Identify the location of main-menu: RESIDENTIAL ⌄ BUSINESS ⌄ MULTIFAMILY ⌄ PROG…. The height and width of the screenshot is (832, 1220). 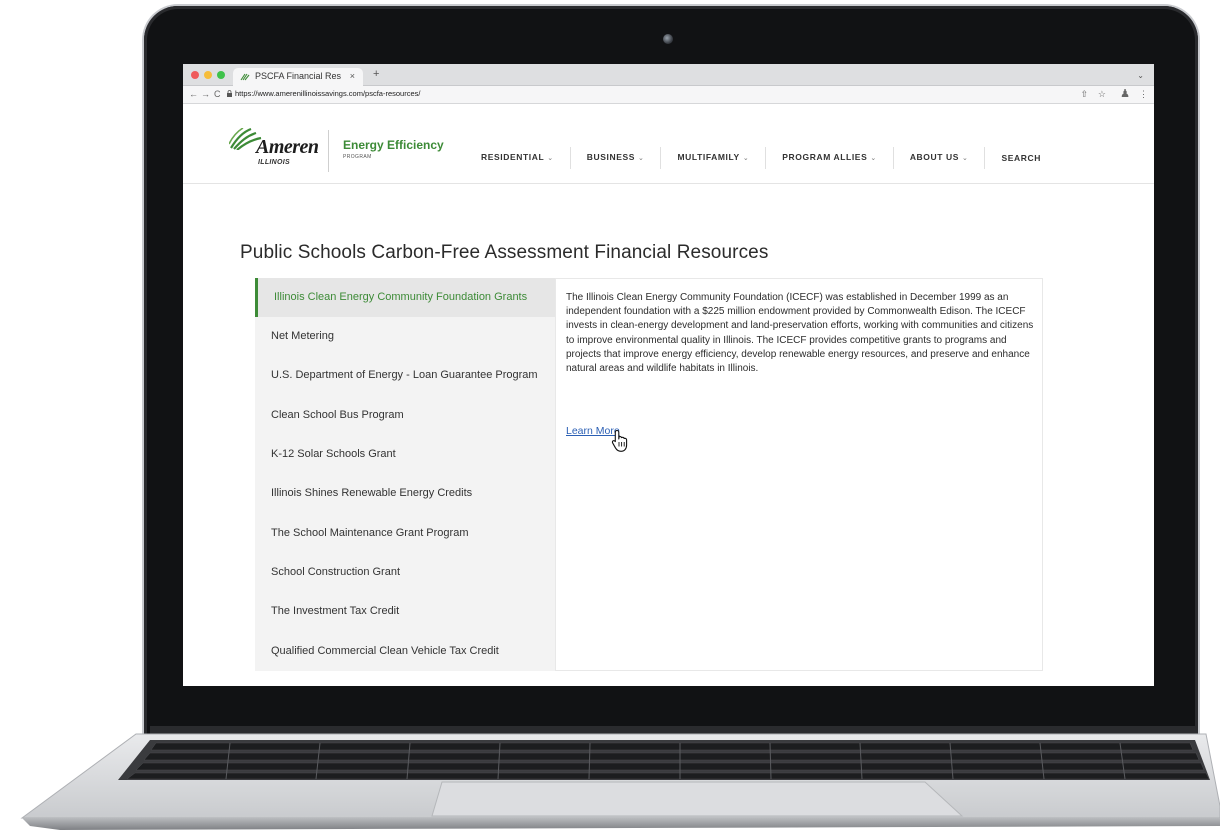
(761, 158).